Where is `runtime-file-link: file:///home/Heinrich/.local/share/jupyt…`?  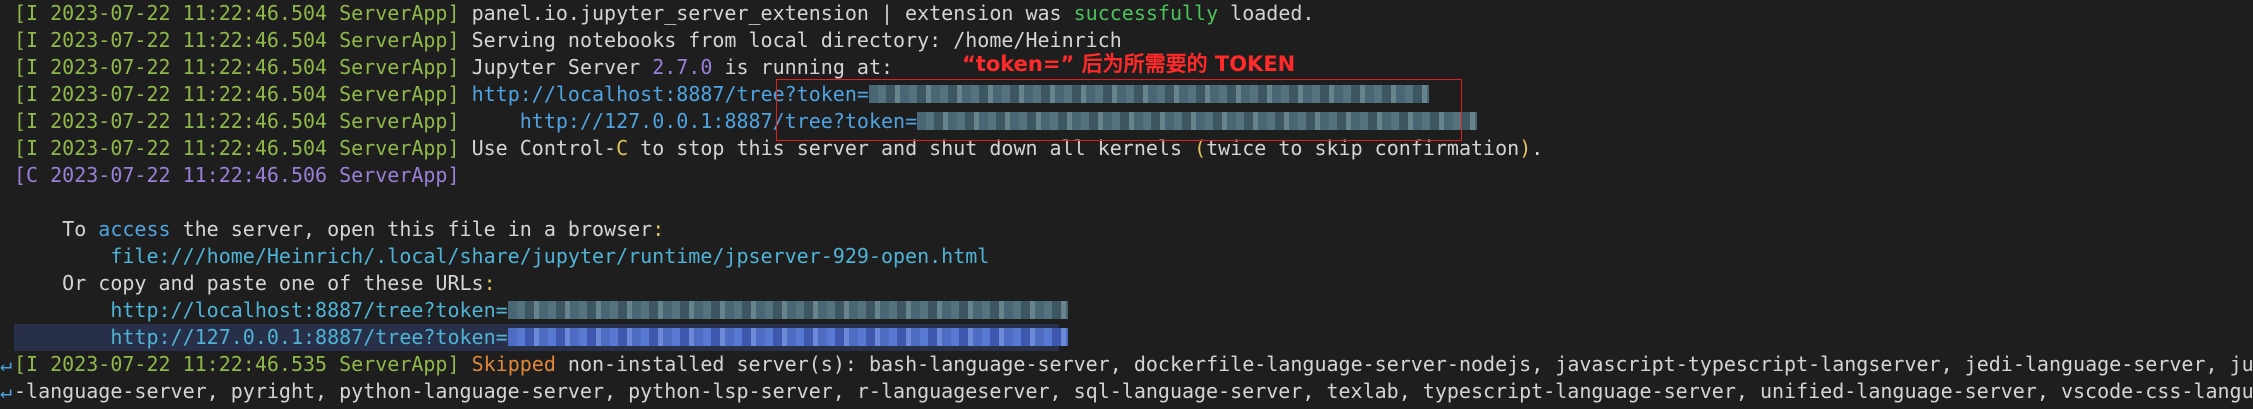
runtime-file-link: file:///home/Heinrich/.local/share/jupyt… is located at coordinates (549, 256).